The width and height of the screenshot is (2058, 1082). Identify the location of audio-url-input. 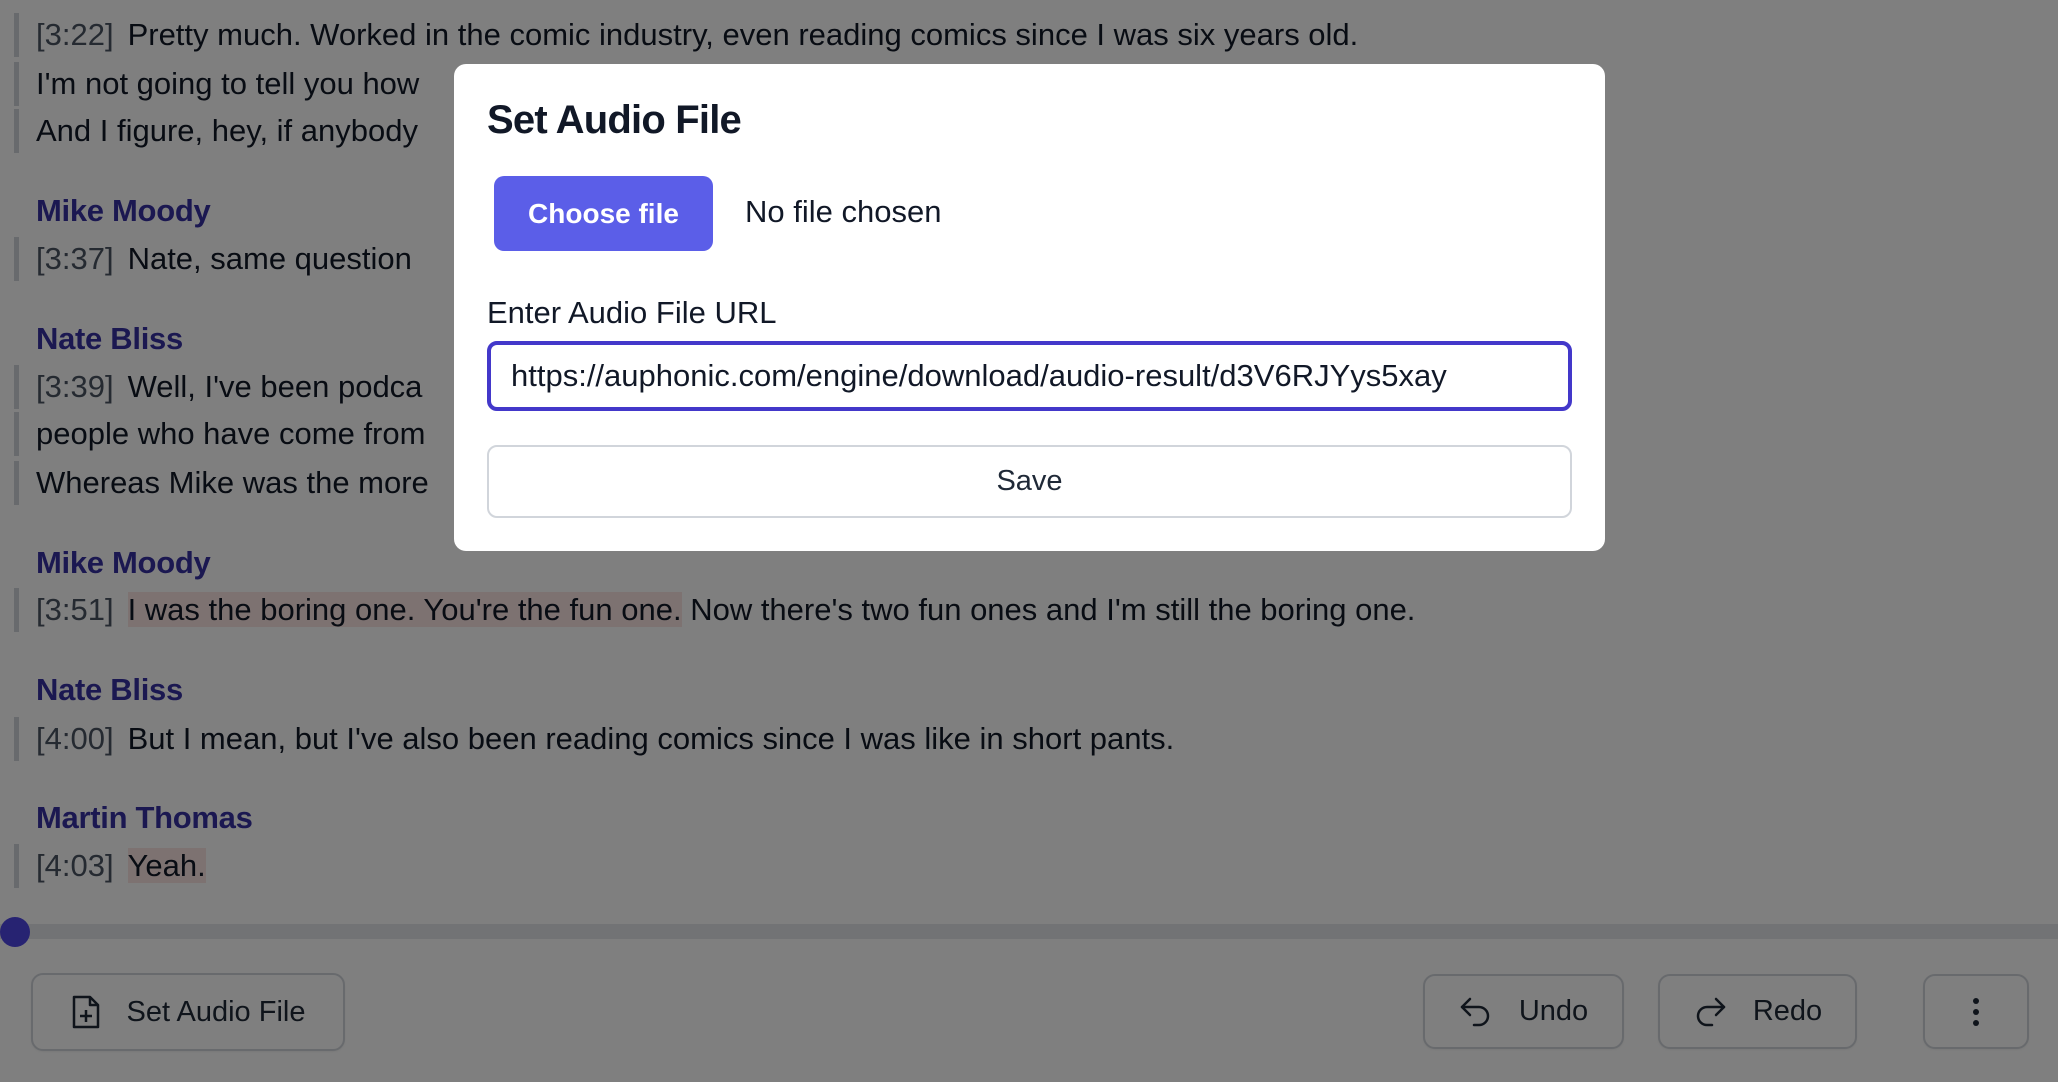
(1029, 376).